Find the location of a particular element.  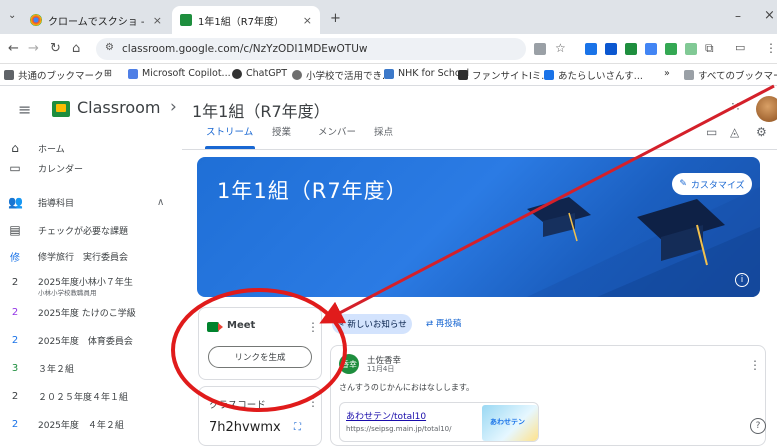

sidebar-item-sublabel: 小林小学校教職員用 is located at coordinates (67, 293).